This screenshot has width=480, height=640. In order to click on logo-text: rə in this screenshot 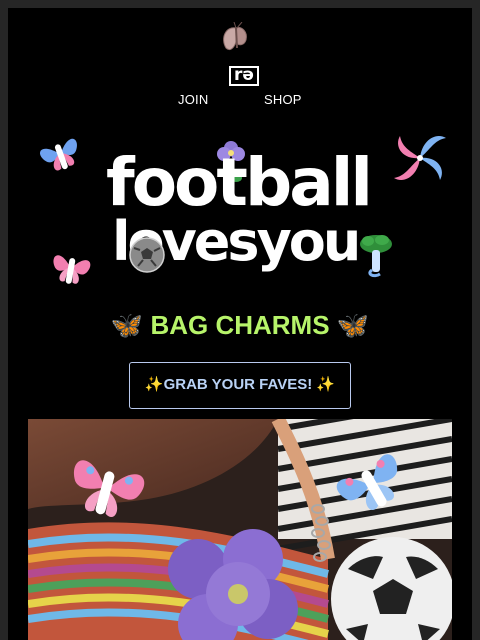, I will do `click(244, 76)`.